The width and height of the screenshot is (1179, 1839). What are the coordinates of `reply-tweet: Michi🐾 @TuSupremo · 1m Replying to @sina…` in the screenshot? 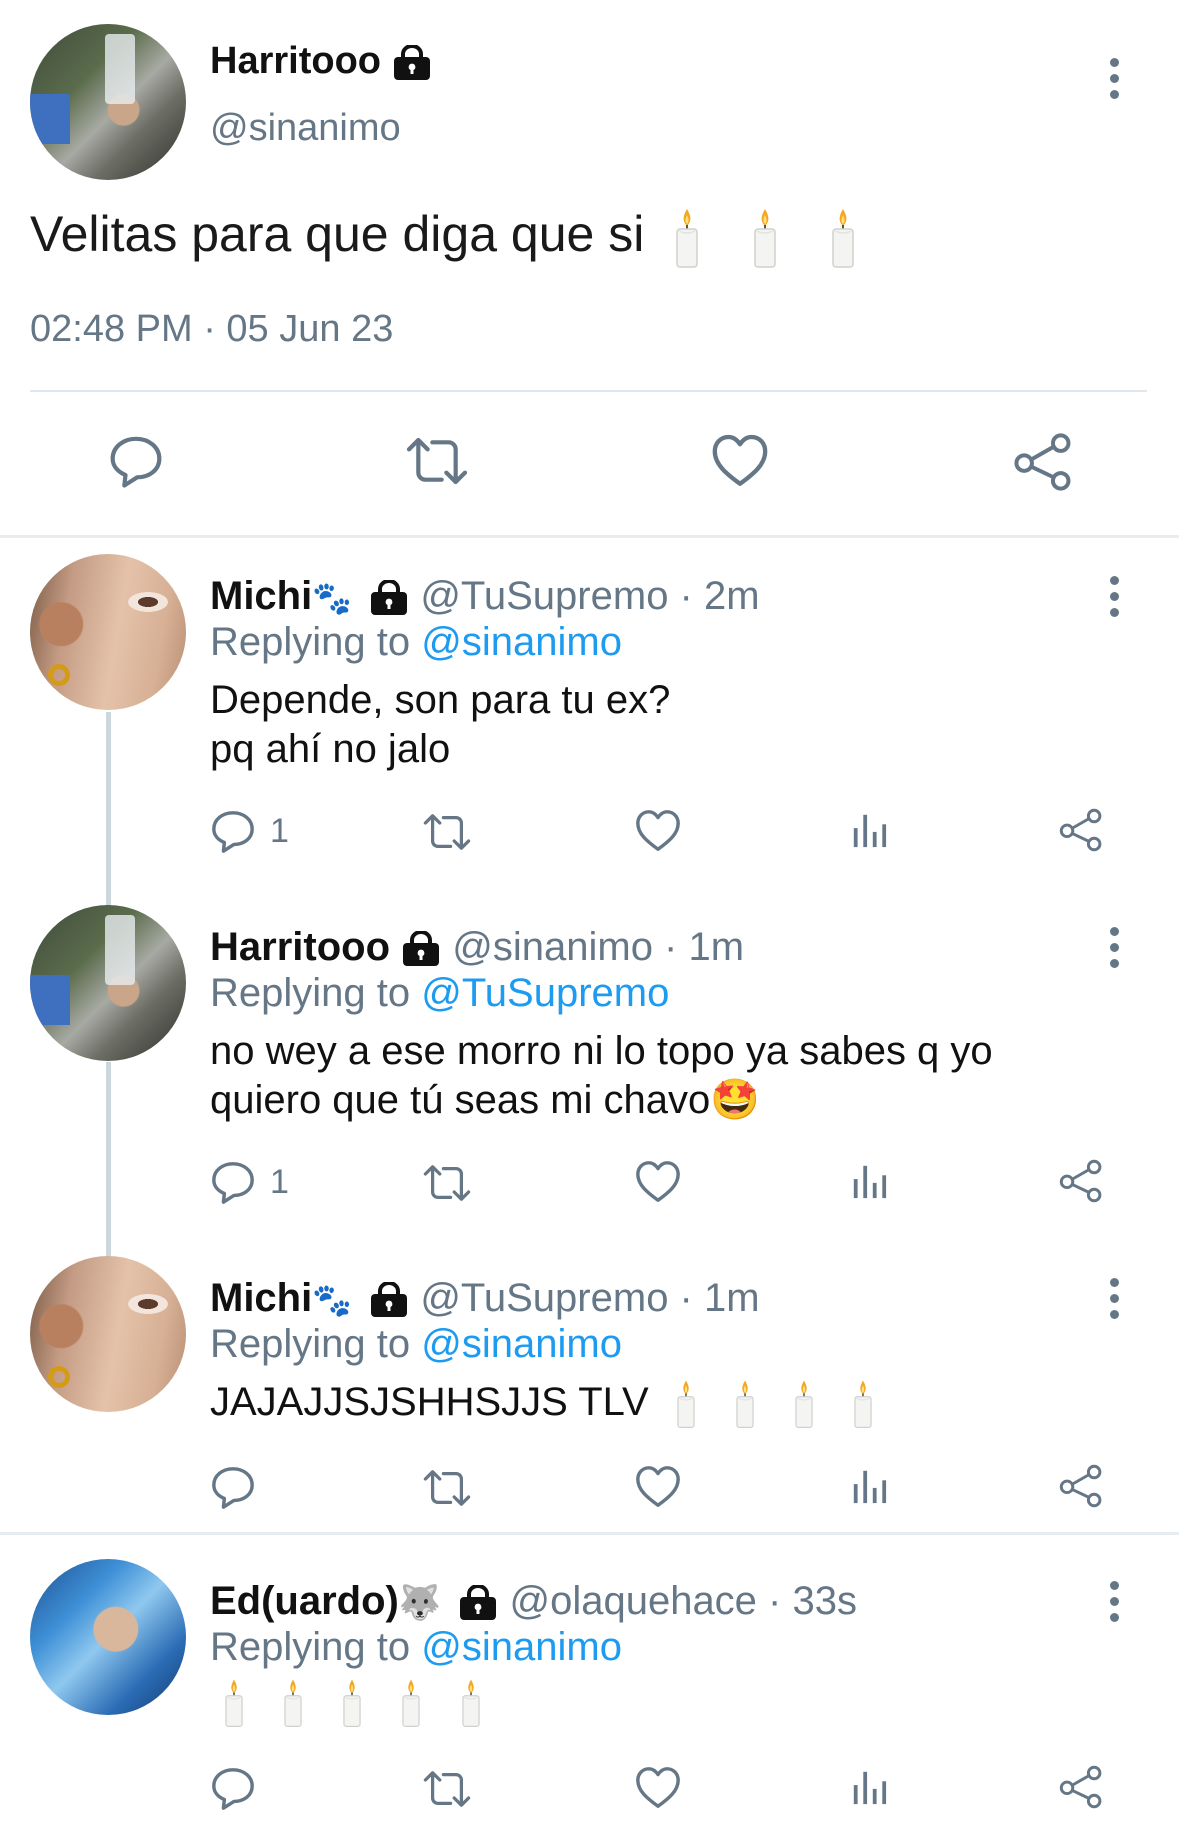 It's located at (589, 1391).